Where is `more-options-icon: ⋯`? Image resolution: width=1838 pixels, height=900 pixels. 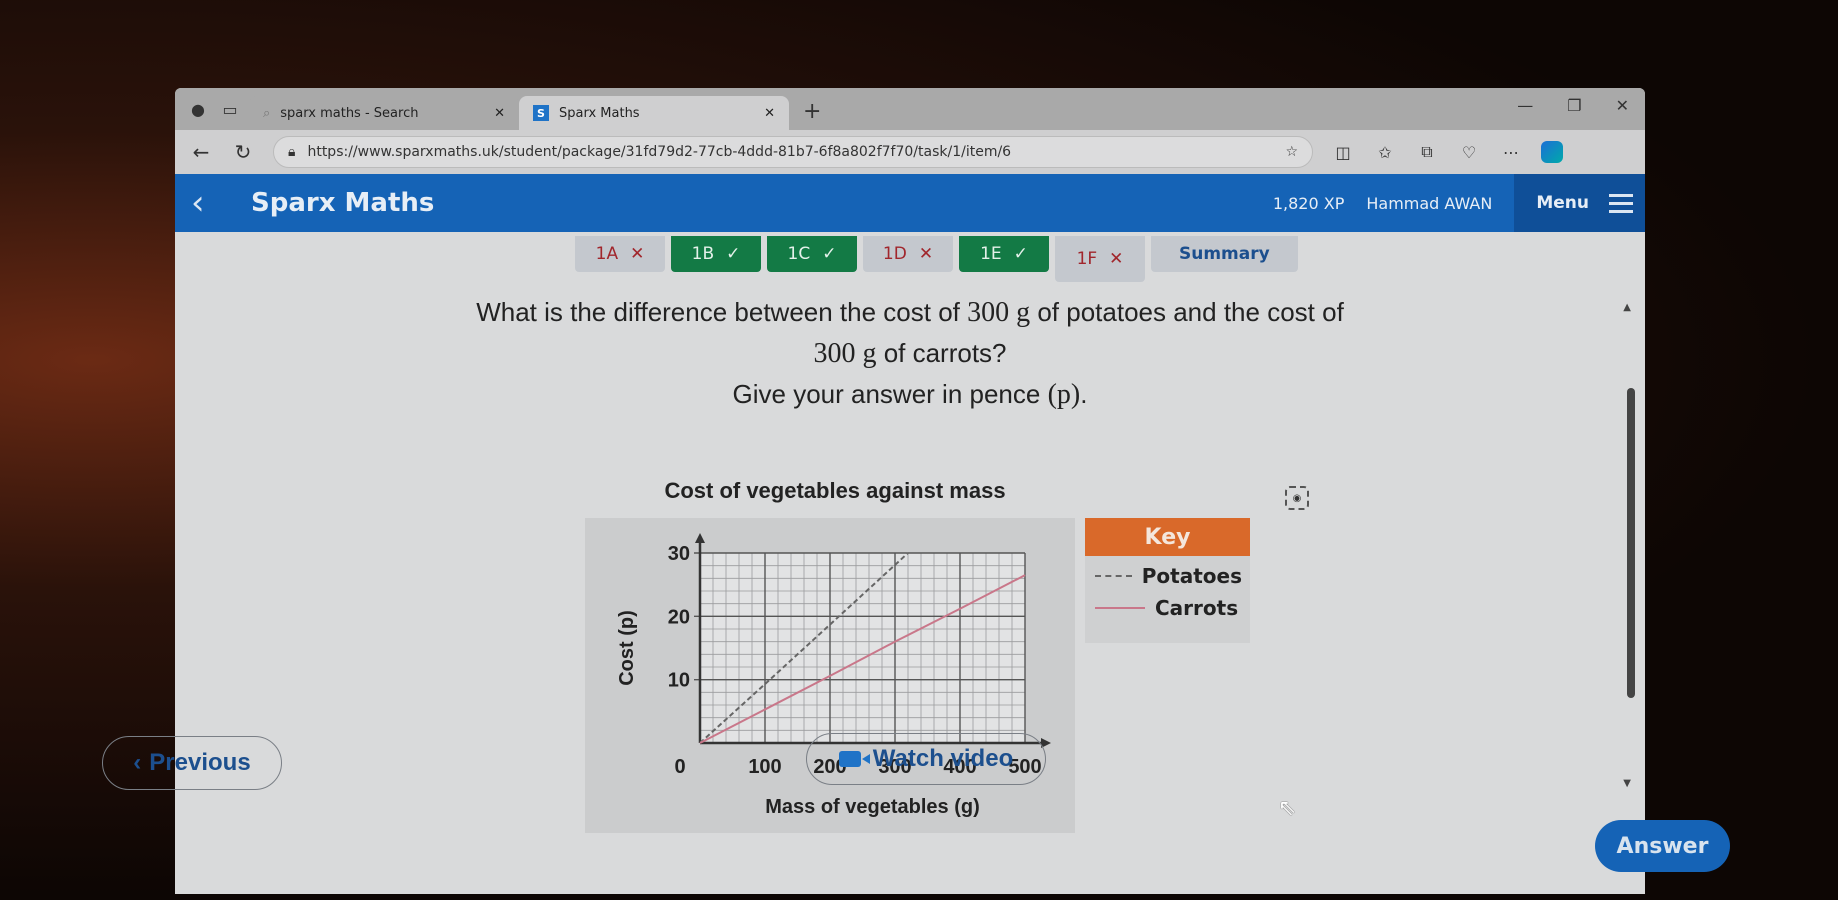 more-options-icon: ⋯ is located at coordinates (1511, 152).